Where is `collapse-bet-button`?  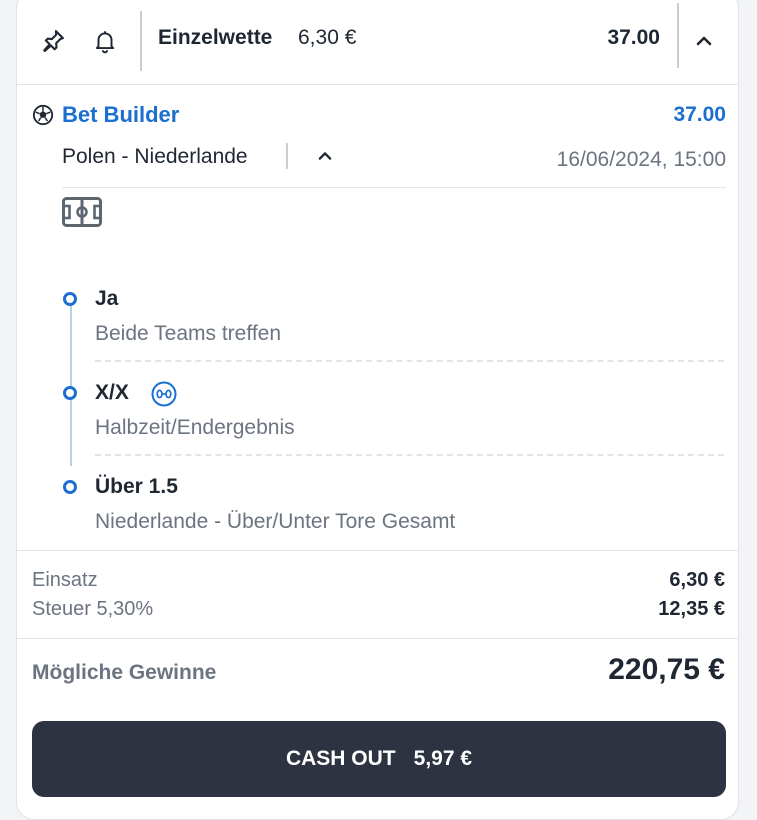 collapse-bet-button is located at coordinates (704, 41).